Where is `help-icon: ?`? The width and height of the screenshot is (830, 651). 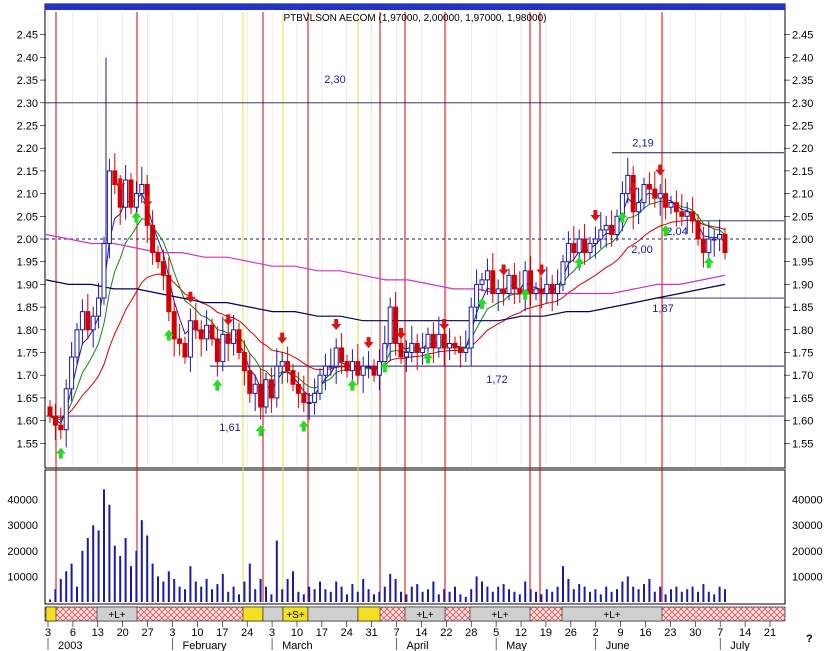
help-icon: ? is located at coordinates (809, 639).